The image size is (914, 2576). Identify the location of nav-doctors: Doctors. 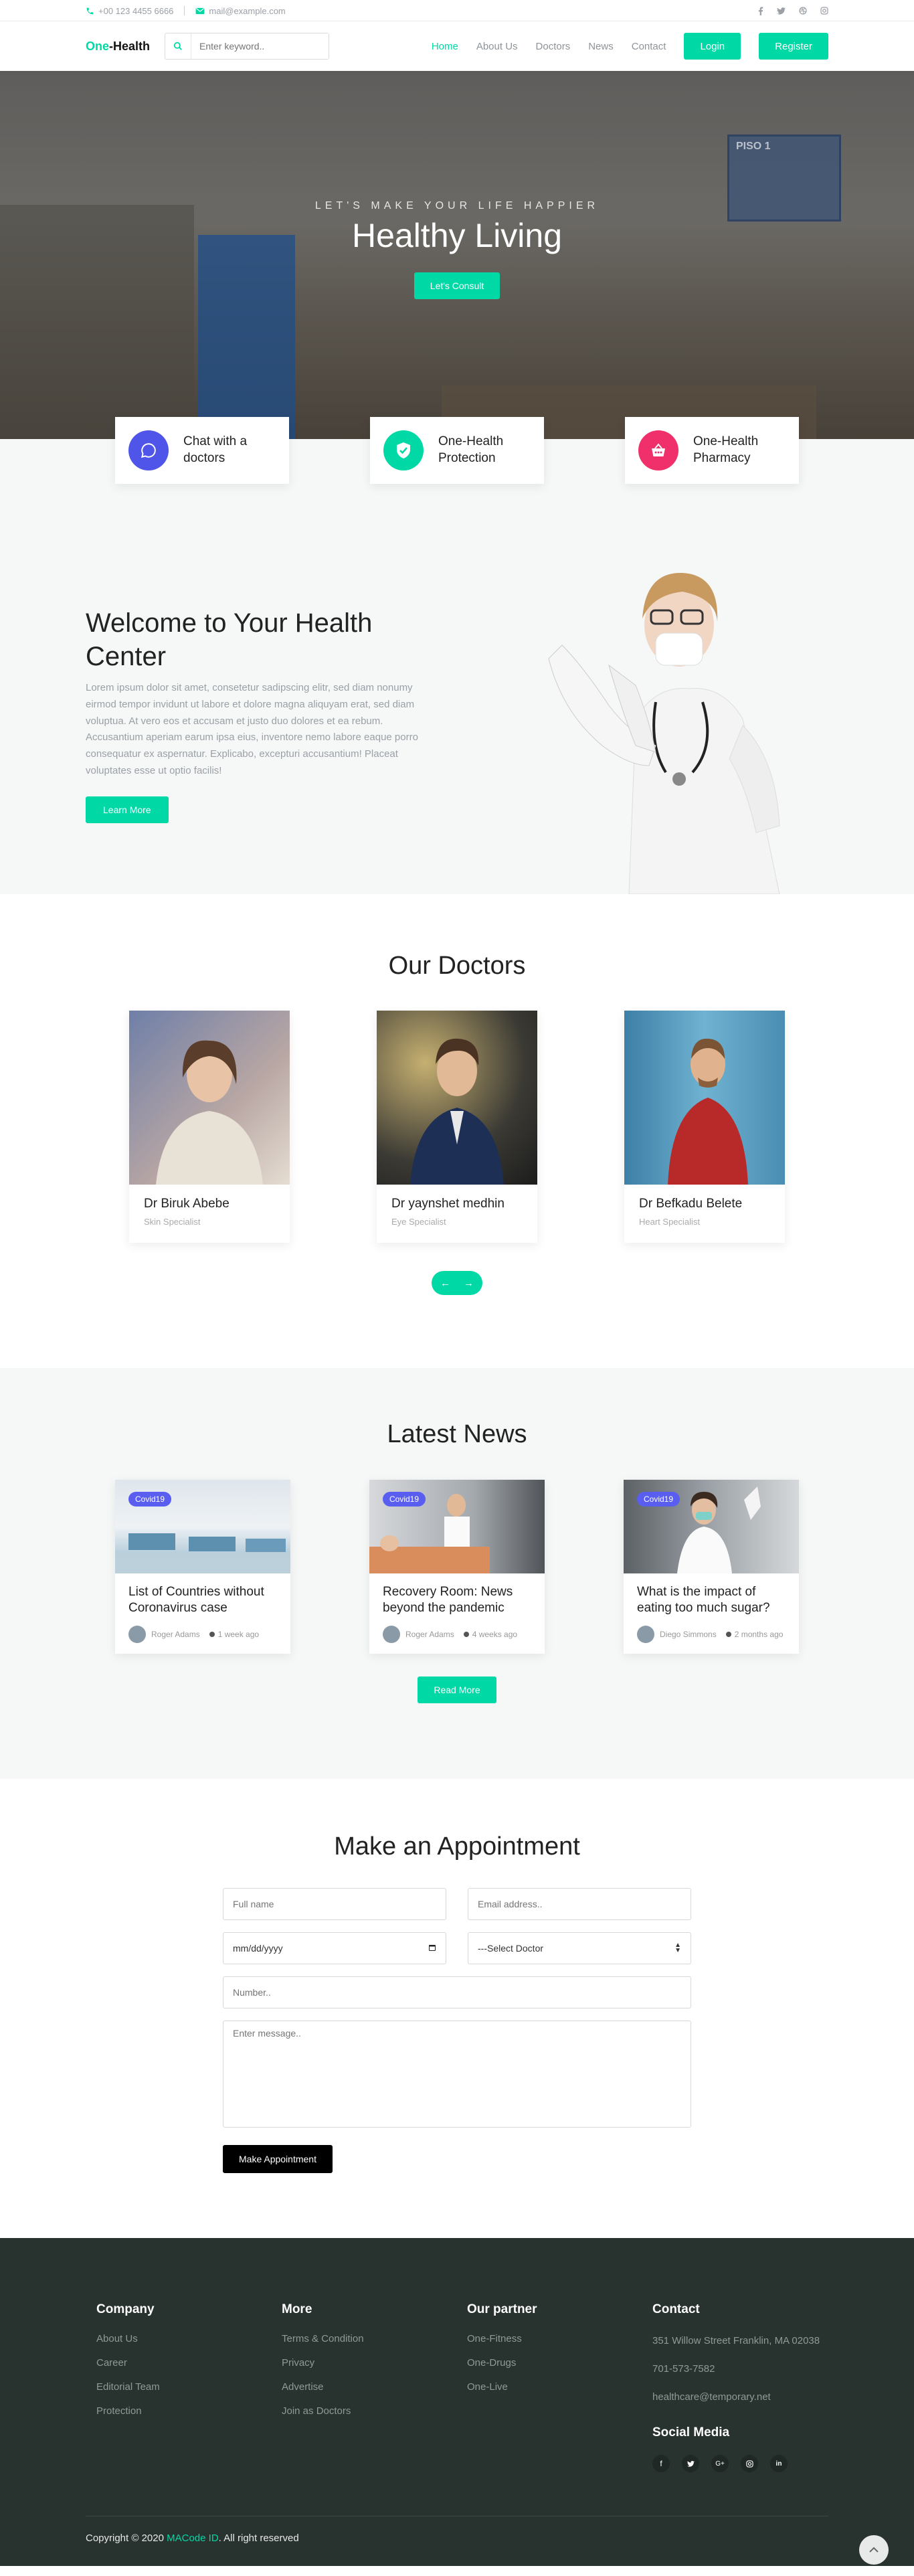
(553, 46).